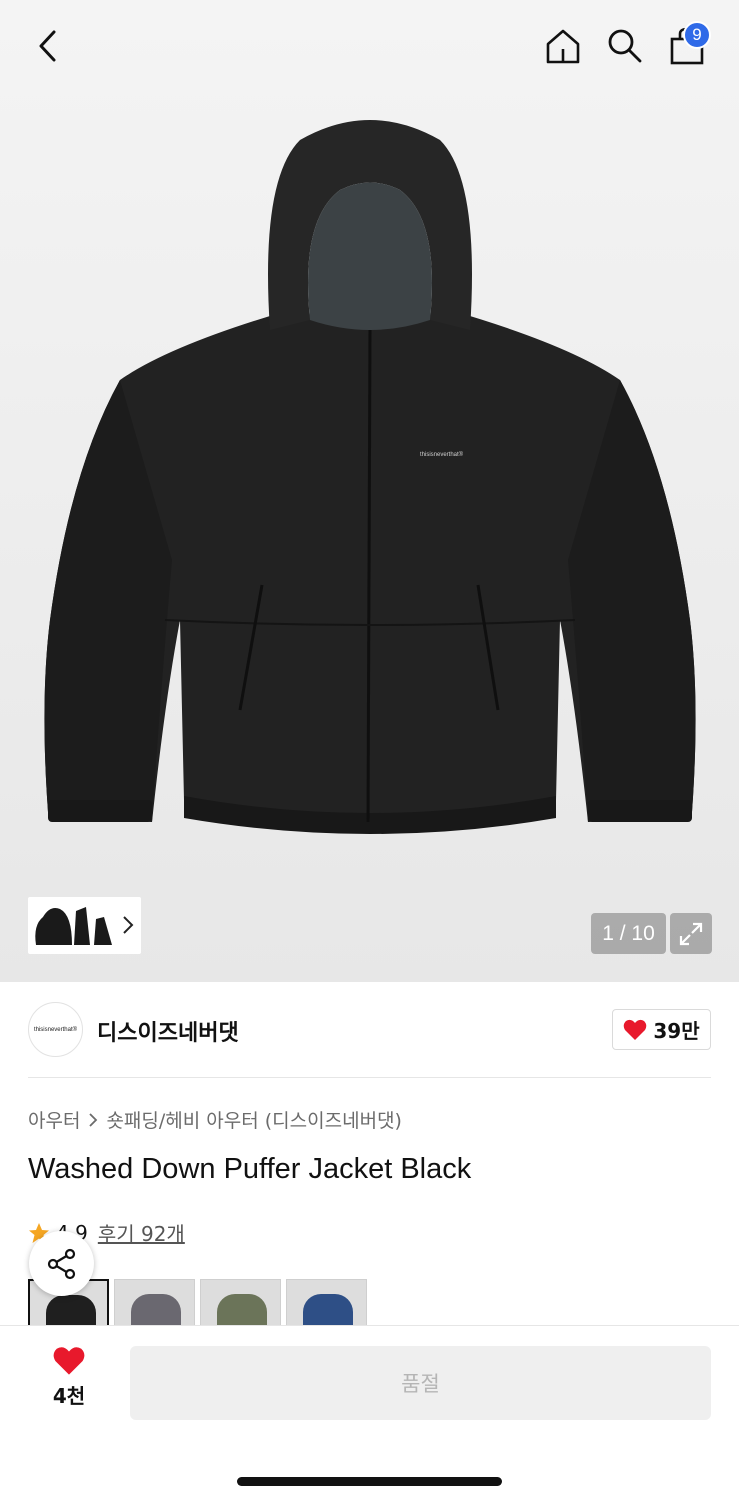 This screenshot has width=739, height=1500. I want to click on back-button, so click(48, 46).